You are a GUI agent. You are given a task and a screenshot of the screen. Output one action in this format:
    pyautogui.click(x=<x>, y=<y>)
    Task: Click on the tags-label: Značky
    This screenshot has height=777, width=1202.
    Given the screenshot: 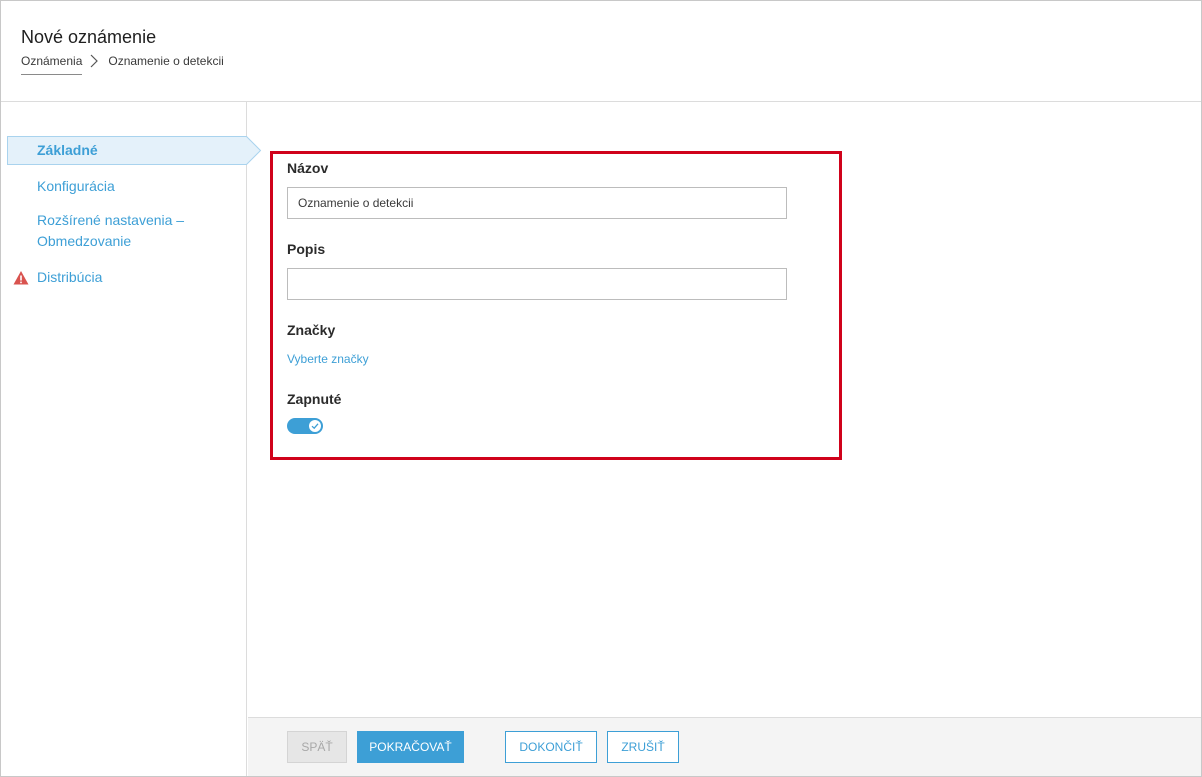 What is the action you would take?
    pyautogui.click(x=311, y=330)
    